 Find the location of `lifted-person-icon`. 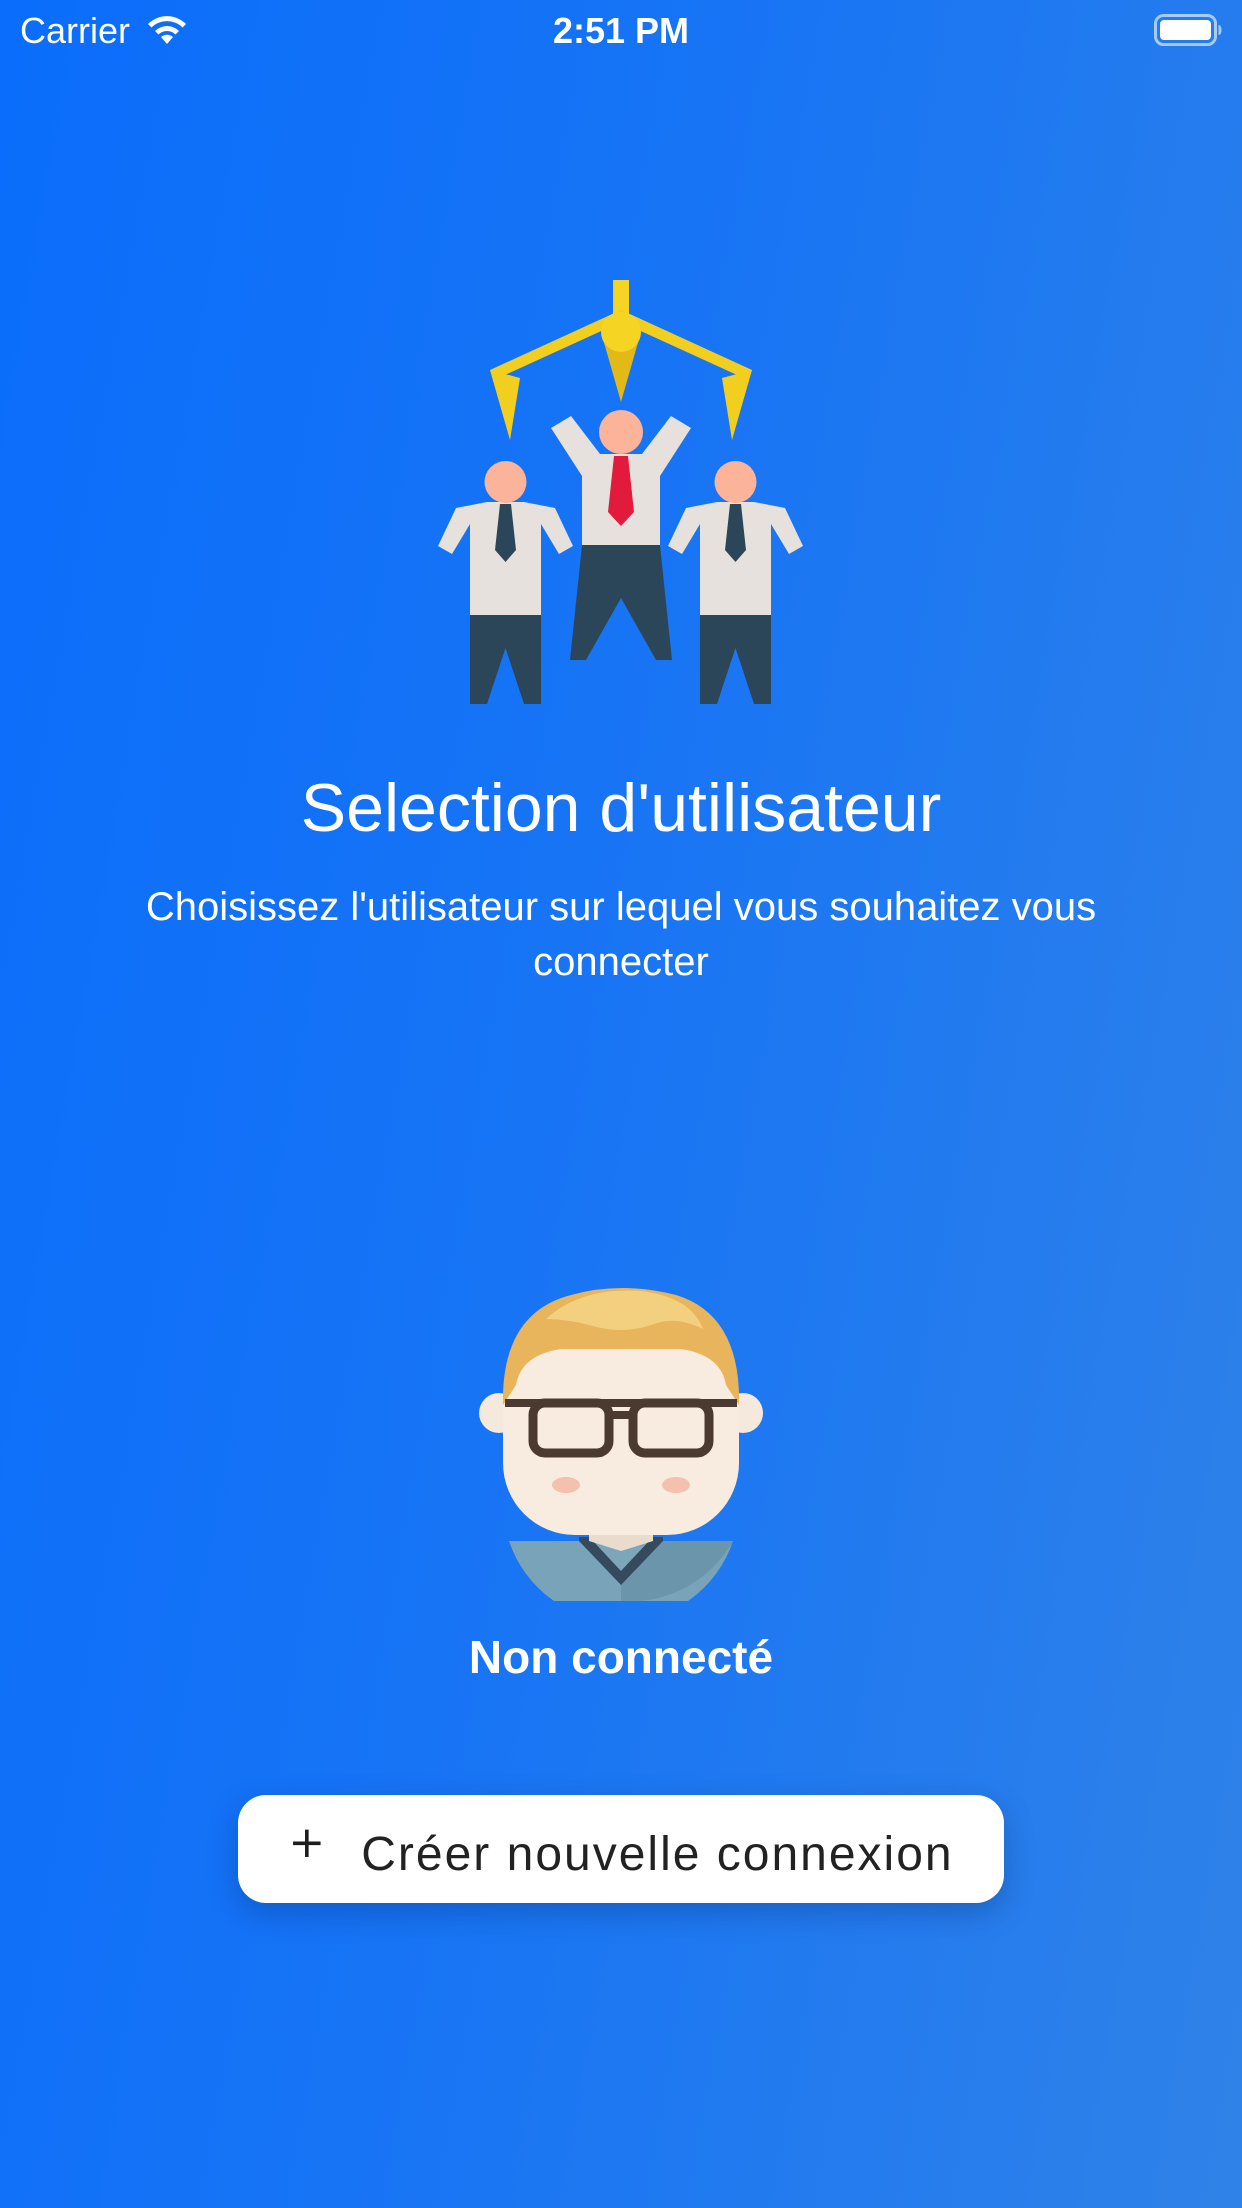

lifted-person-icon is located at coordinates (621, 535).